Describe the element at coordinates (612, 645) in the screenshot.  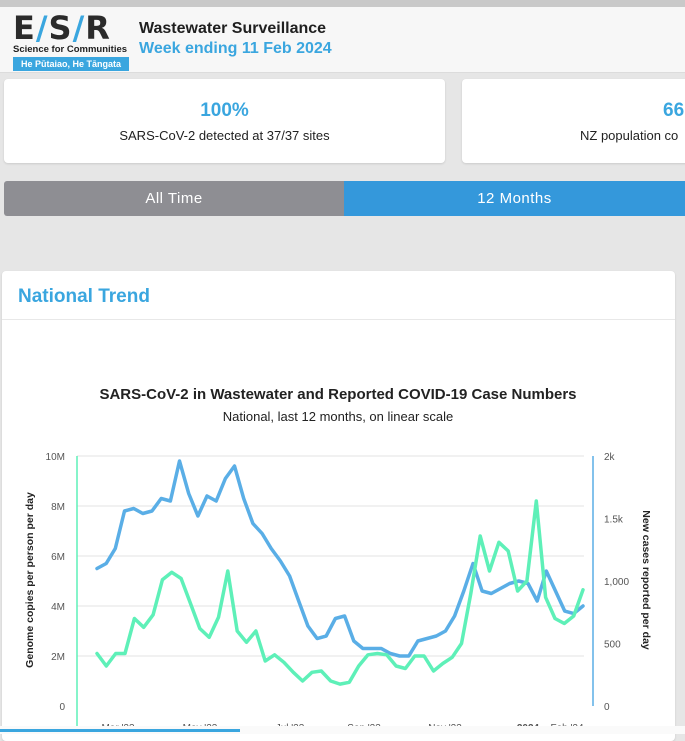
I see `y2-tick-label: 500` at that location.